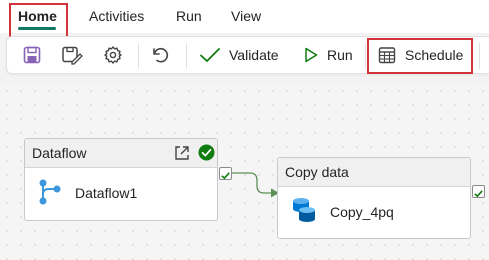 The image size is (489, 260). I want to click on dataflow-activity-node: Dataflow Dataflow1, so click(121, 179).